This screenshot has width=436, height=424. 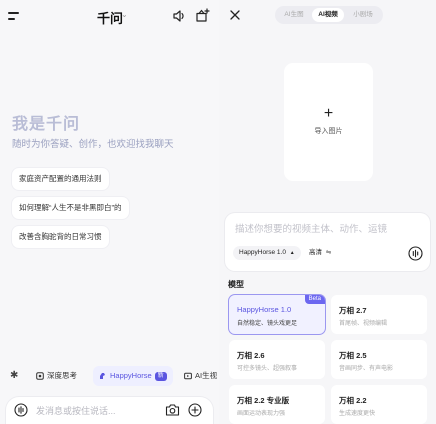 What do you see at coordinates (379, 359) in the screenshot?
I see `model-card-wanxiang-2-5: 万相 2.5 音画同步、有声电影` at bounding box center [379, 359].